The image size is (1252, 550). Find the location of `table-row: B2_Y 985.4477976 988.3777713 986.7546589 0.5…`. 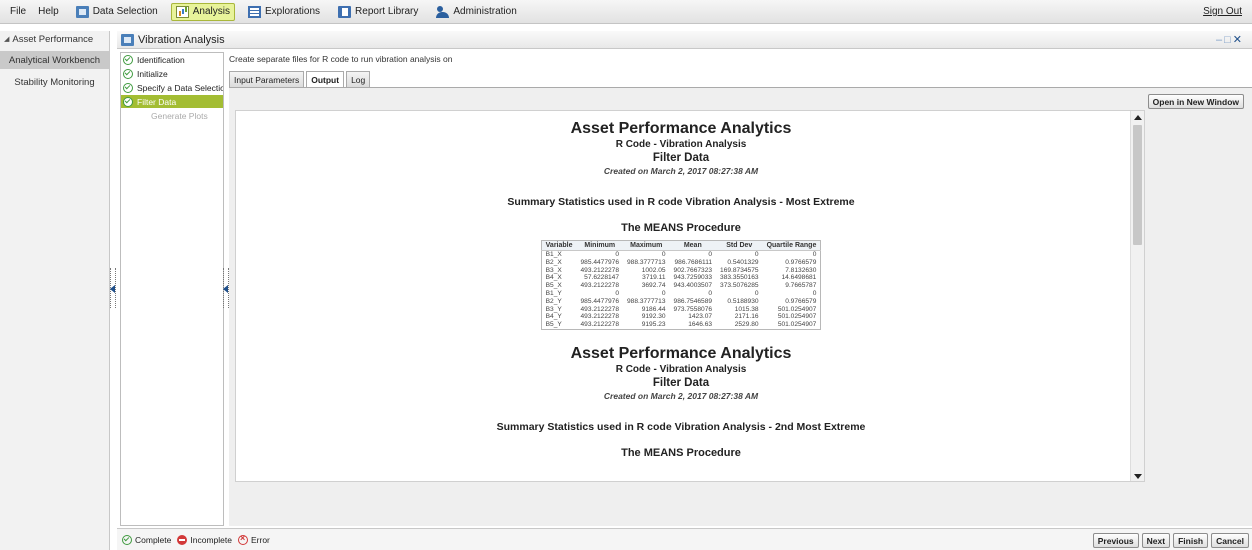

table-row: B2_Y 985.4477976 988.3777713 986.7546589 0.5… is located at coordinates (681, 302).